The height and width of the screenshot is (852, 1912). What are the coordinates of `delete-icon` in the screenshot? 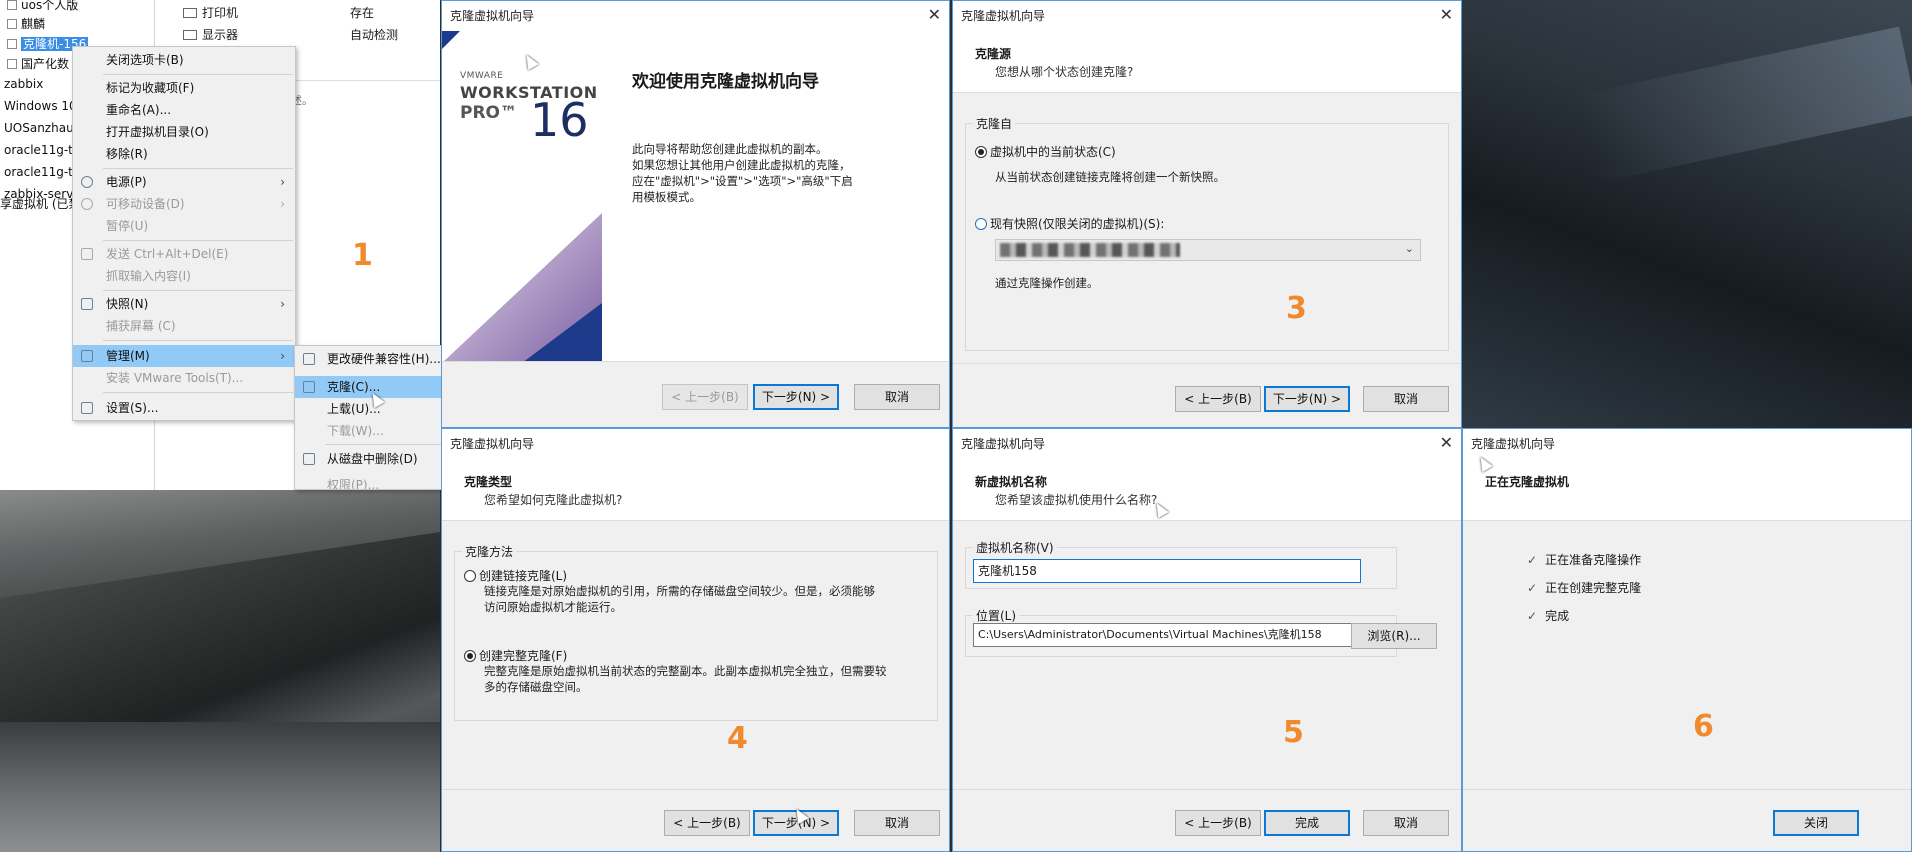 It's located at (309, 459).